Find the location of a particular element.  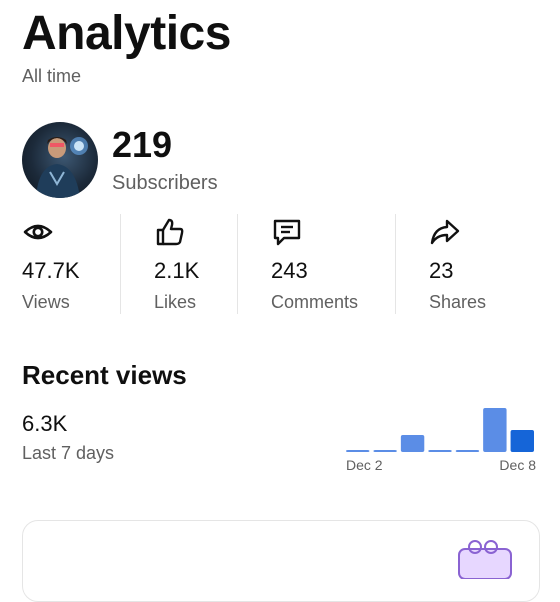

info-card is located at coordinates (281, 561).